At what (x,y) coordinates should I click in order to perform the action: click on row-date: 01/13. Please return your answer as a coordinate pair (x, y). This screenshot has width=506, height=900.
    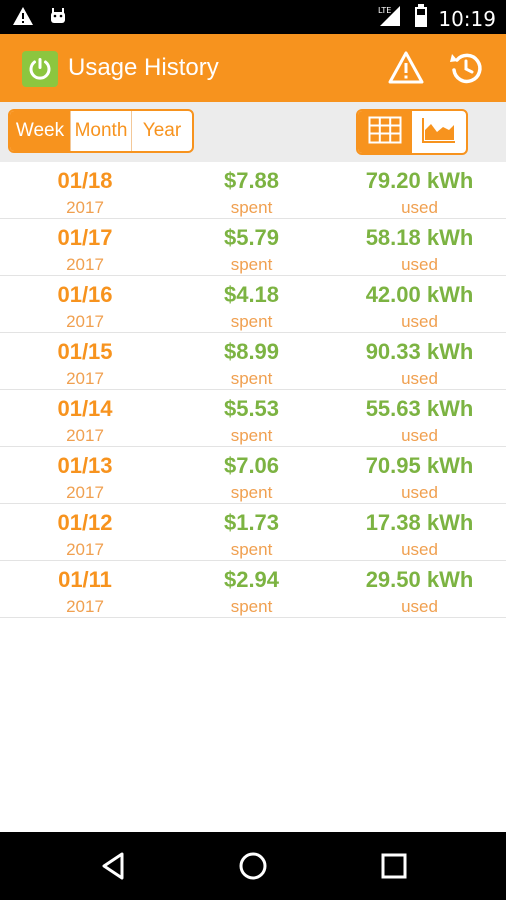
    Looking at the image, I should click on (85, 465).